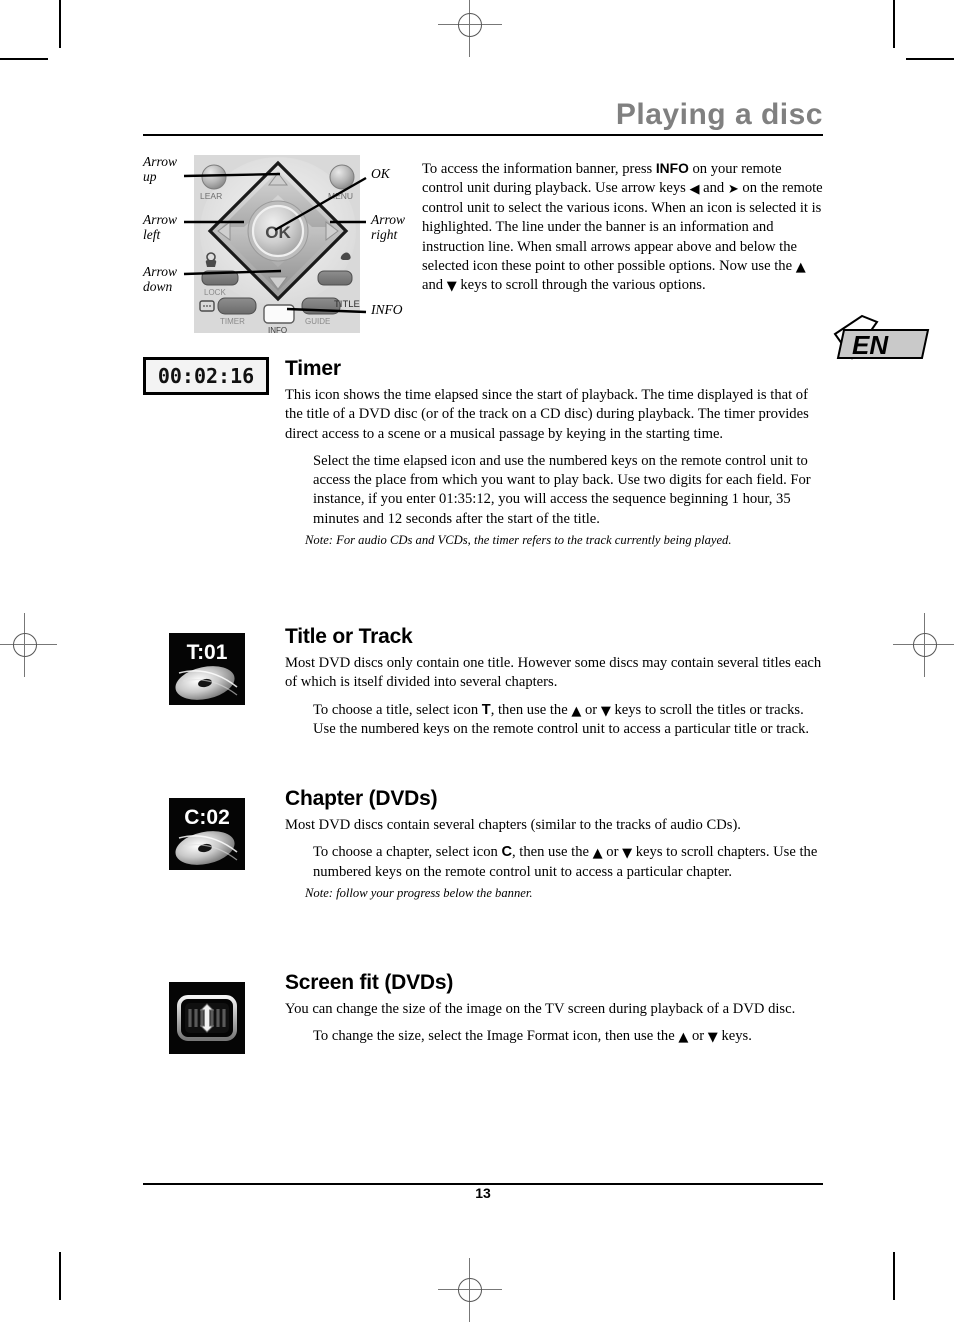 Image resolution: width=954 pixels, height=1322 pixels. I want to click on screen-fit-heading: Screen fit (DVDs), so click(369, 982).